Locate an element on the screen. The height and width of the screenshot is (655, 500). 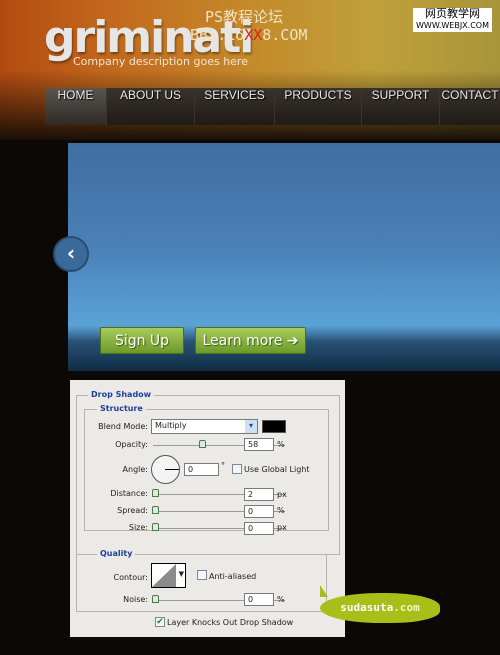
angle-unit: ° is located at coordinates (223, 465).